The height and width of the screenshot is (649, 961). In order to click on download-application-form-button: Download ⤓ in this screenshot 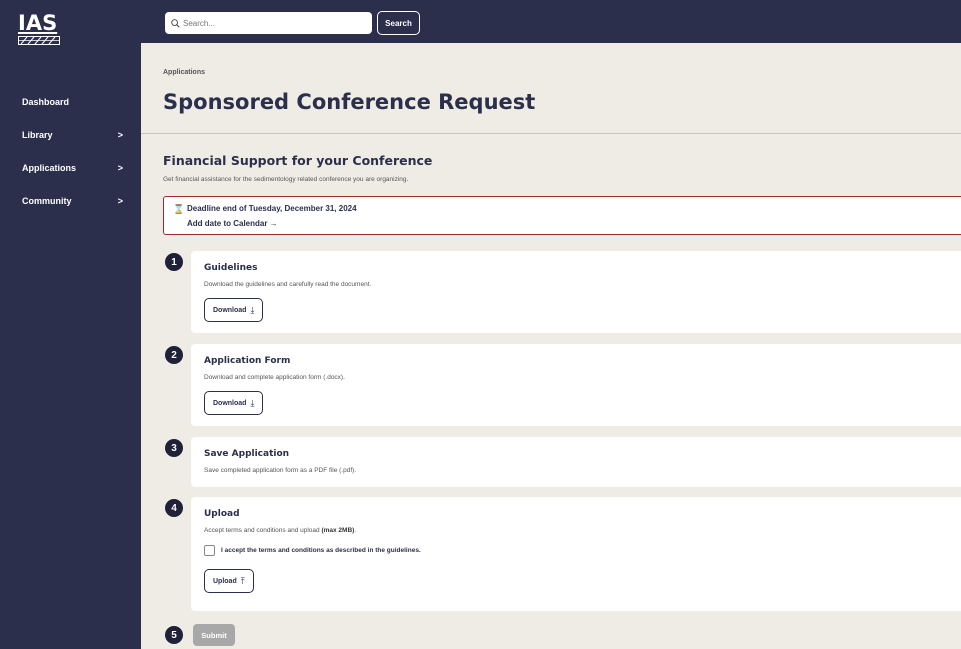, I will do `click(234, 403)`.